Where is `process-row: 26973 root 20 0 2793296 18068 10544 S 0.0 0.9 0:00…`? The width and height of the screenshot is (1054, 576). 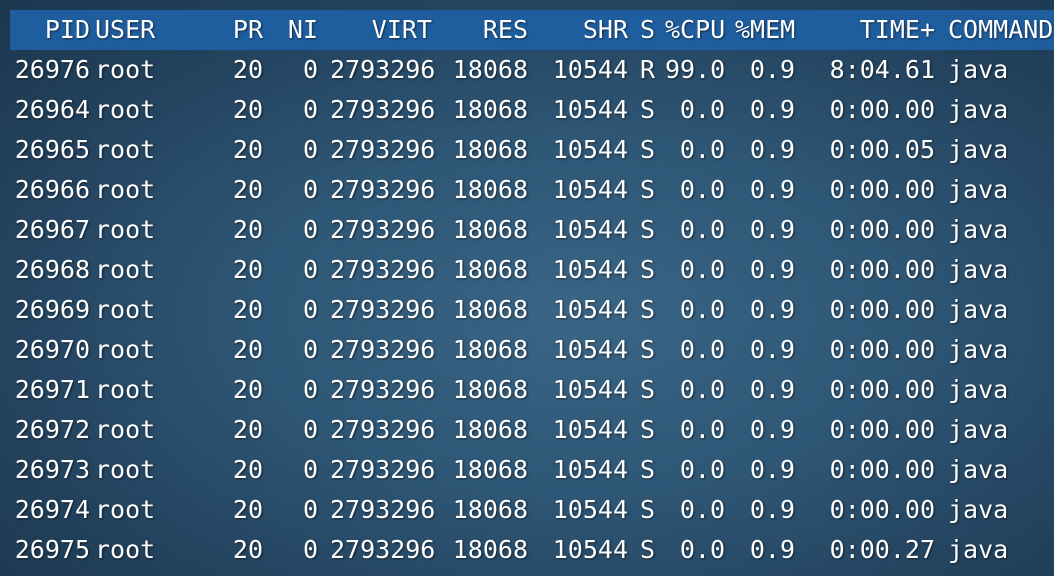
process-row: 26973 root 20 0 2793296 18068 10544 S 0.0 0.9 0:00… is located at coordinates (527, 470).